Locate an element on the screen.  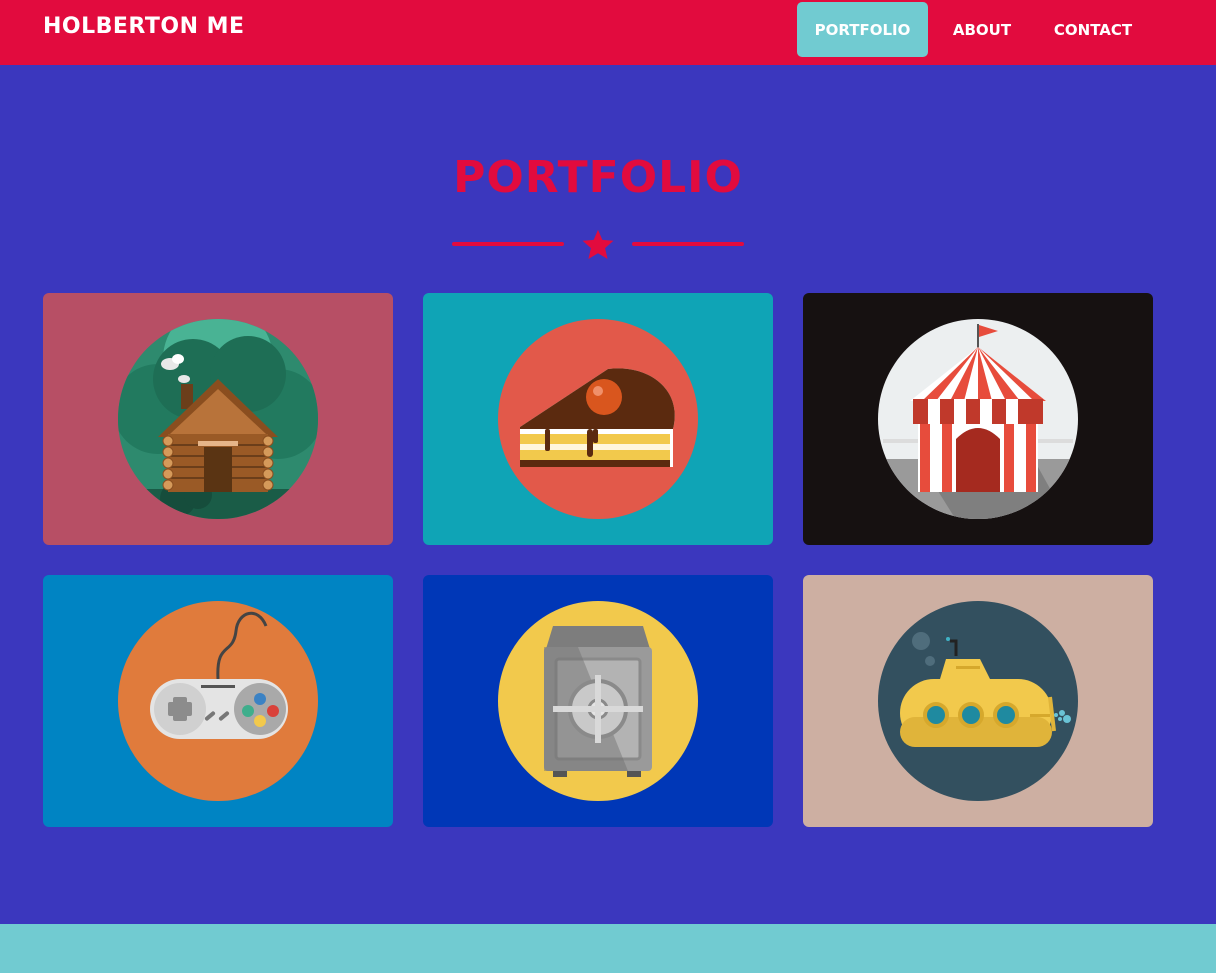
divider-line-left is located at coordinates (508, 244).